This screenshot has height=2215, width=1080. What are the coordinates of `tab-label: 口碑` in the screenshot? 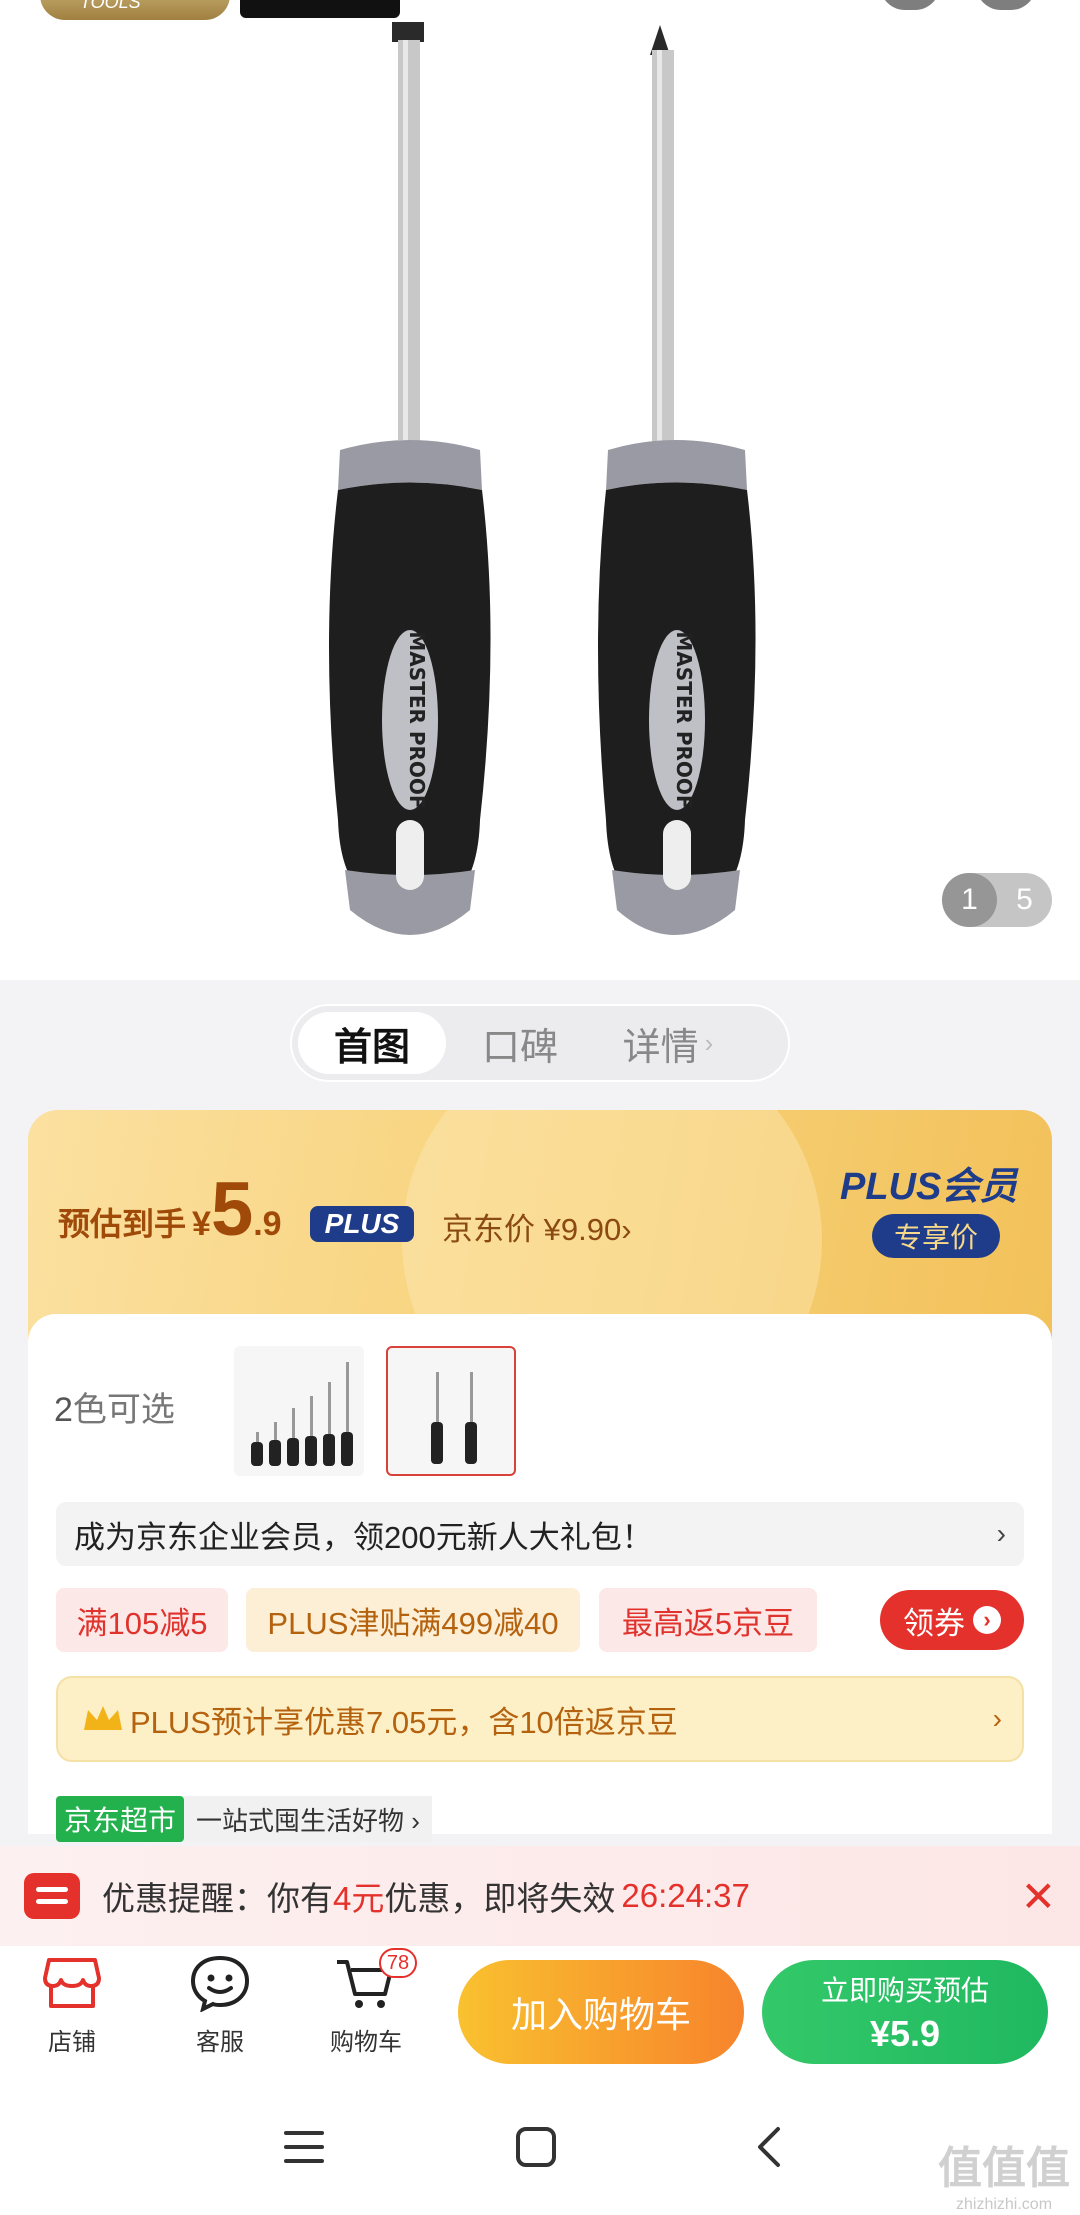 It's located at (519, 1047).